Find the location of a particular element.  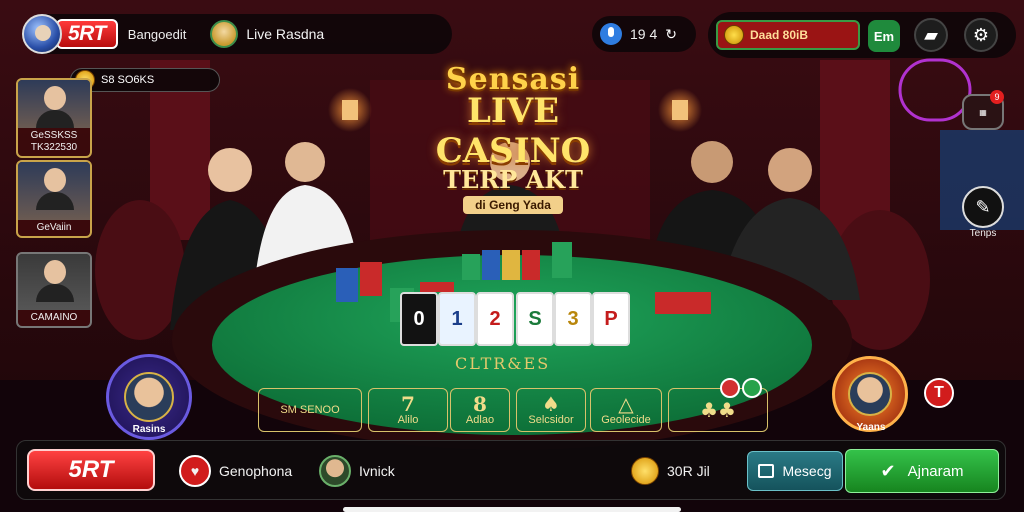

player-avatar-badge is located at coordinates (870, 394).